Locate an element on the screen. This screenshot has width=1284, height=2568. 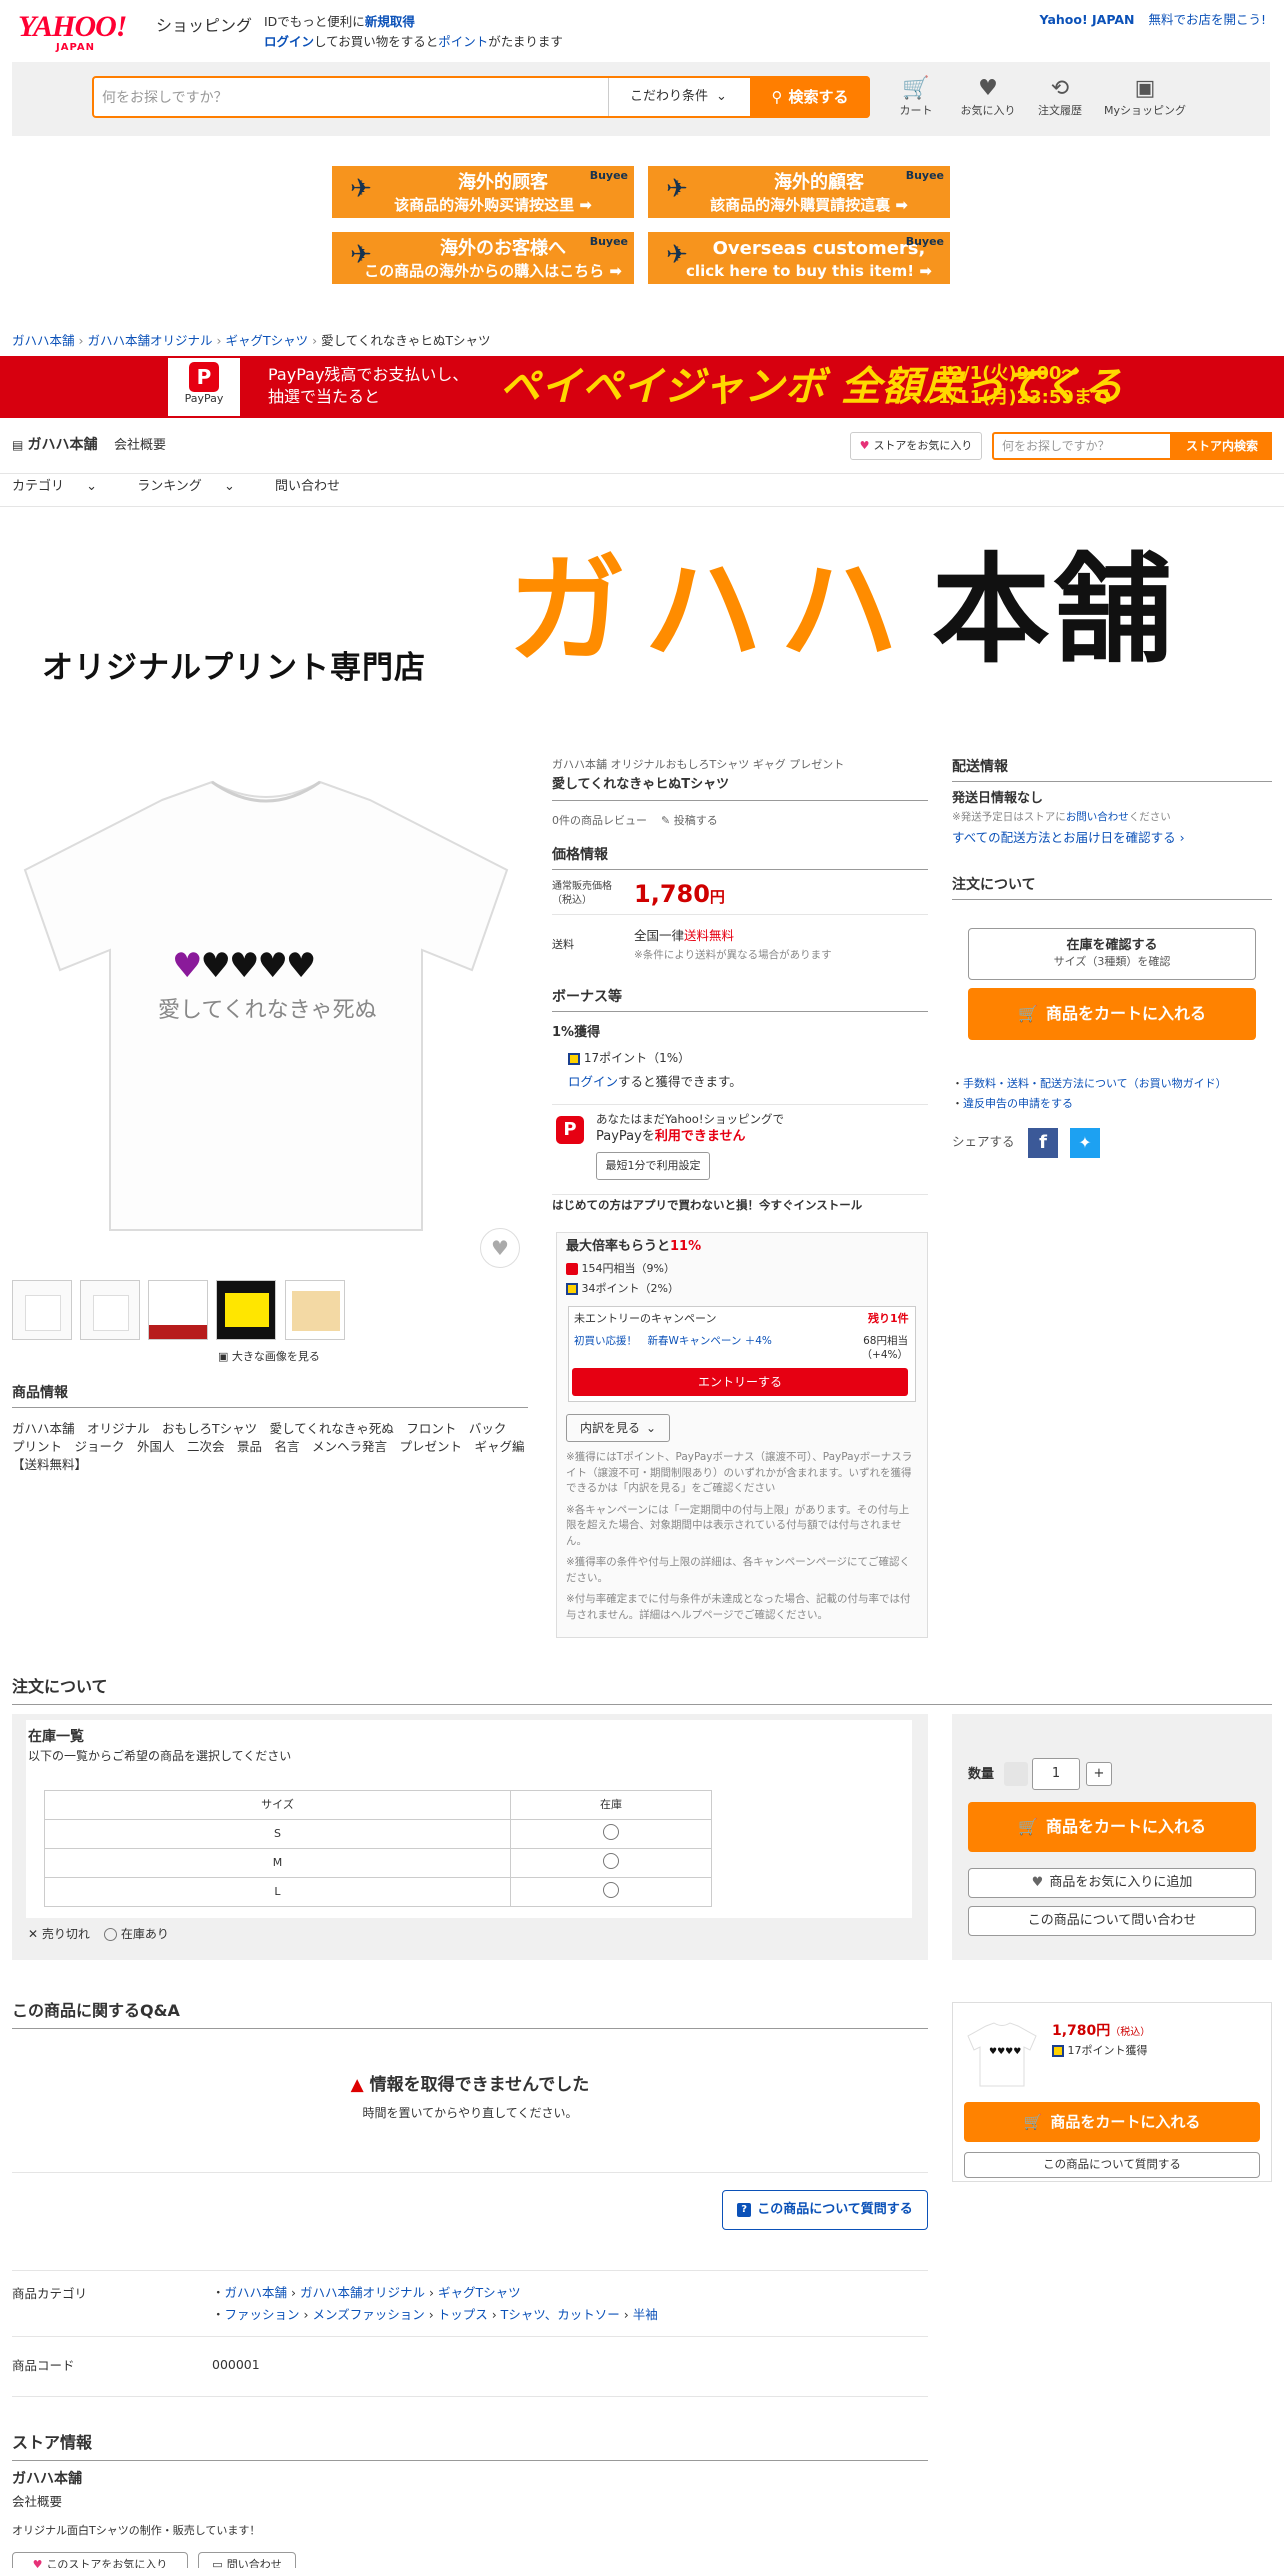
max-rate-value: 11% is located at coordinates (686, 1246).